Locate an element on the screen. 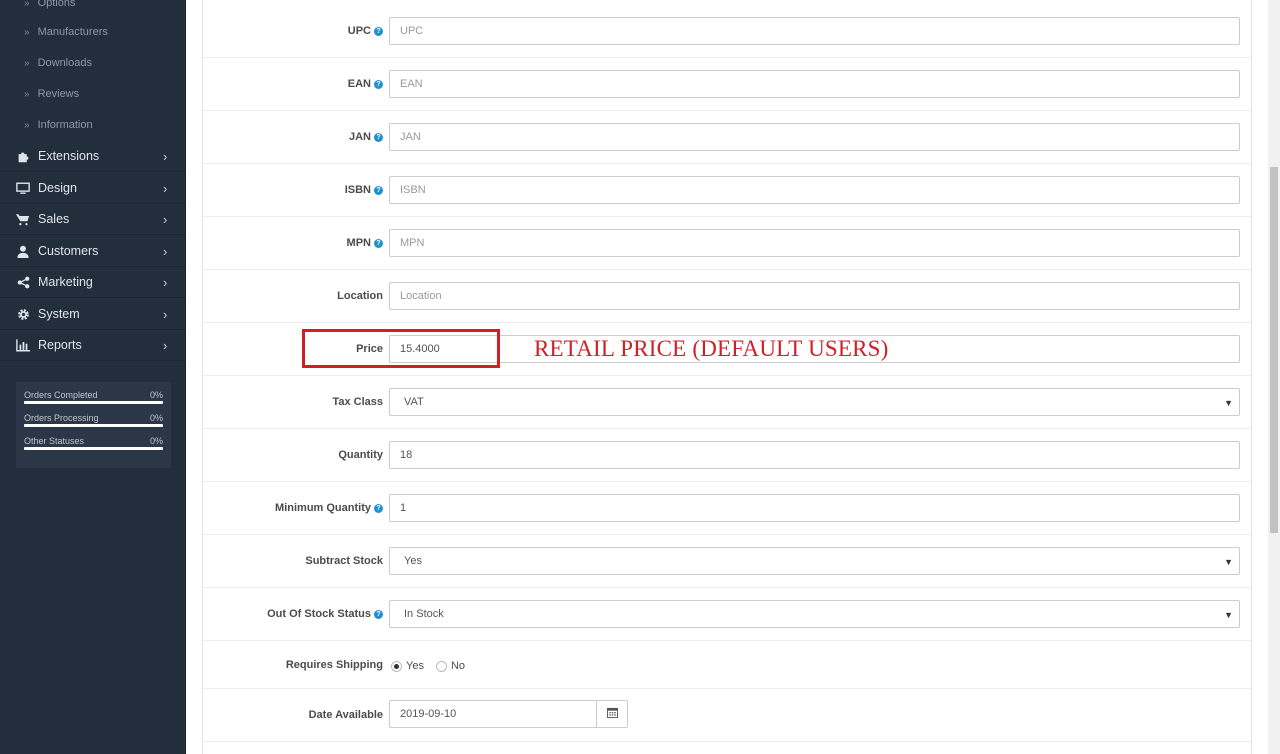  date-available-value: 2019-09-10 is located at coordinates (428, 714).